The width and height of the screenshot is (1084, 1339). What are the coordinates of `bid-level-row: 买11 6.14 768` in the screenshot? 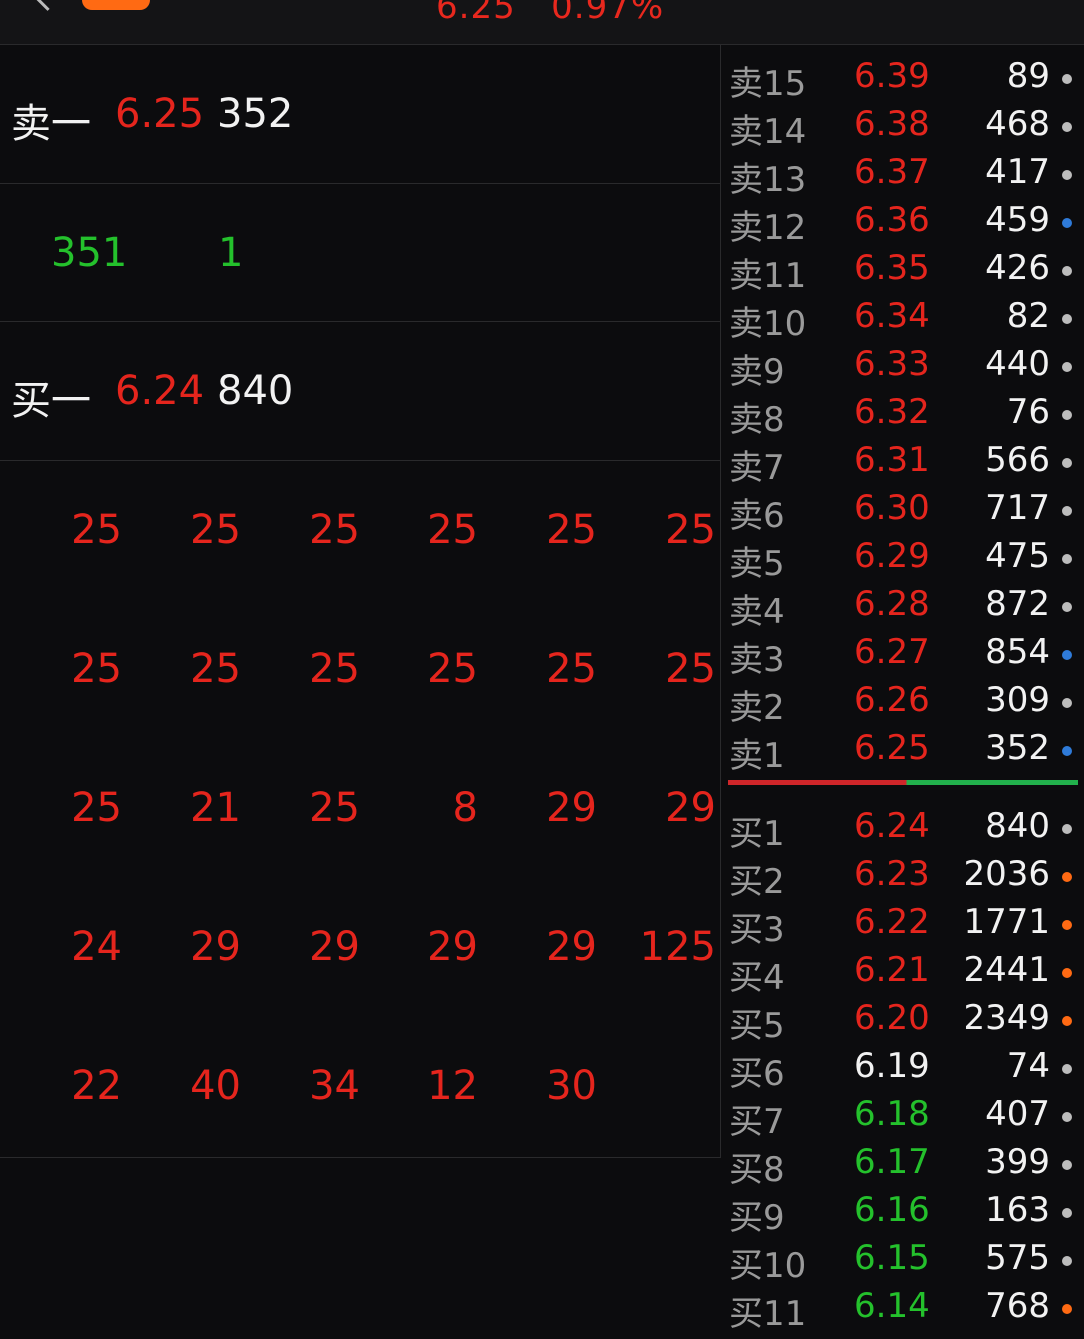 It's located at (903, 1307).